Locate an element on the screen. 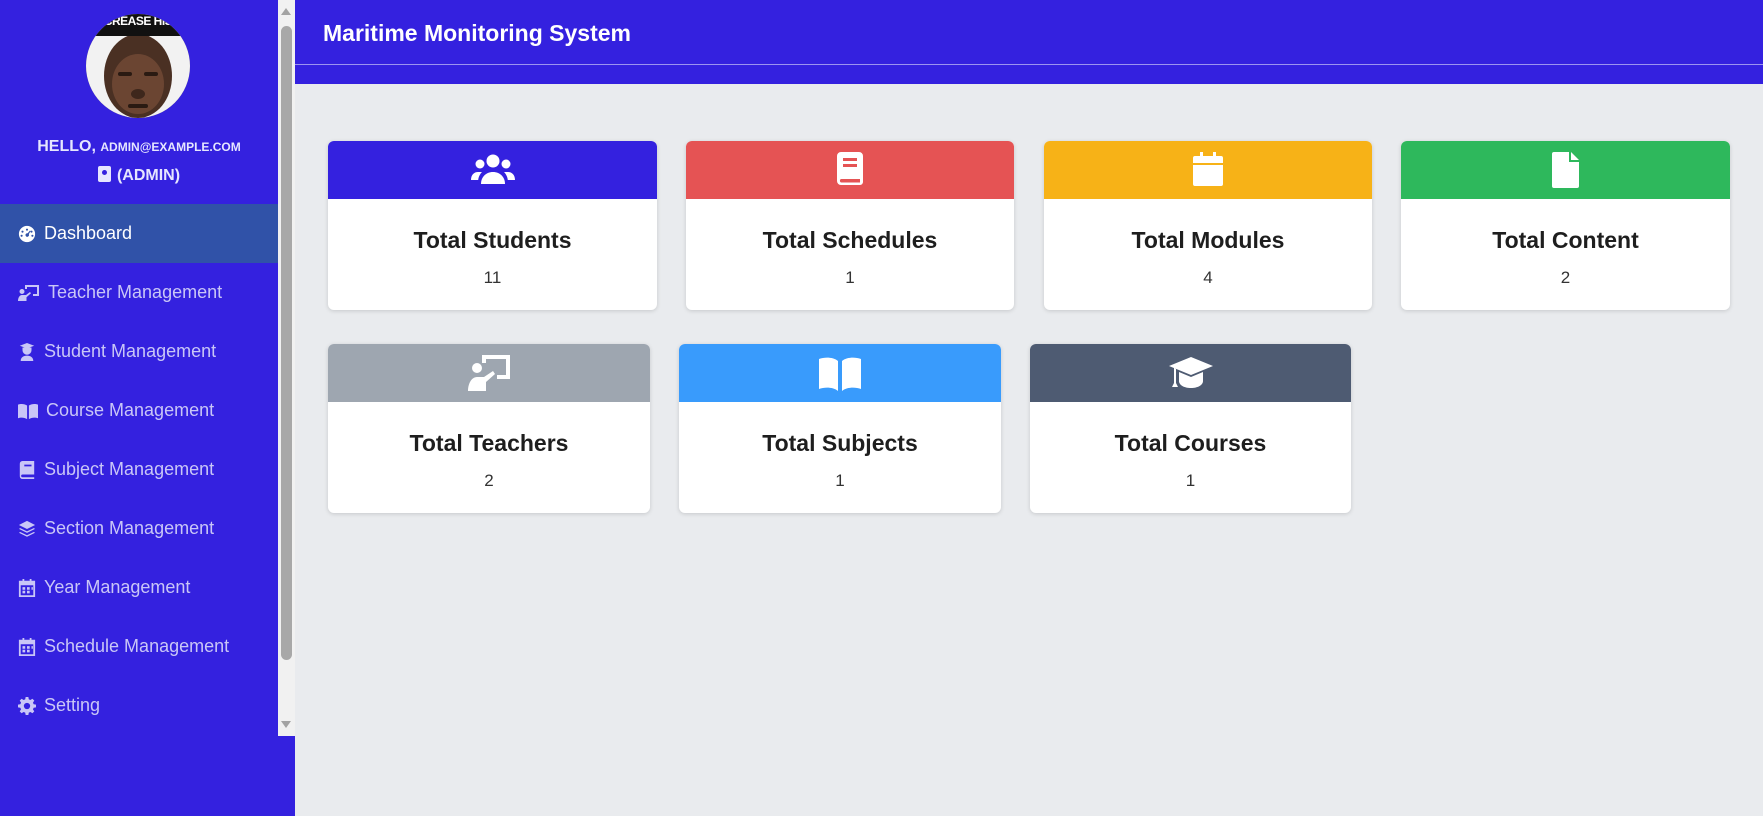 The width and height of the screenshot is (1763, 816). sidebar-item-label: Schedule Management is located at coordinates (137, 646).